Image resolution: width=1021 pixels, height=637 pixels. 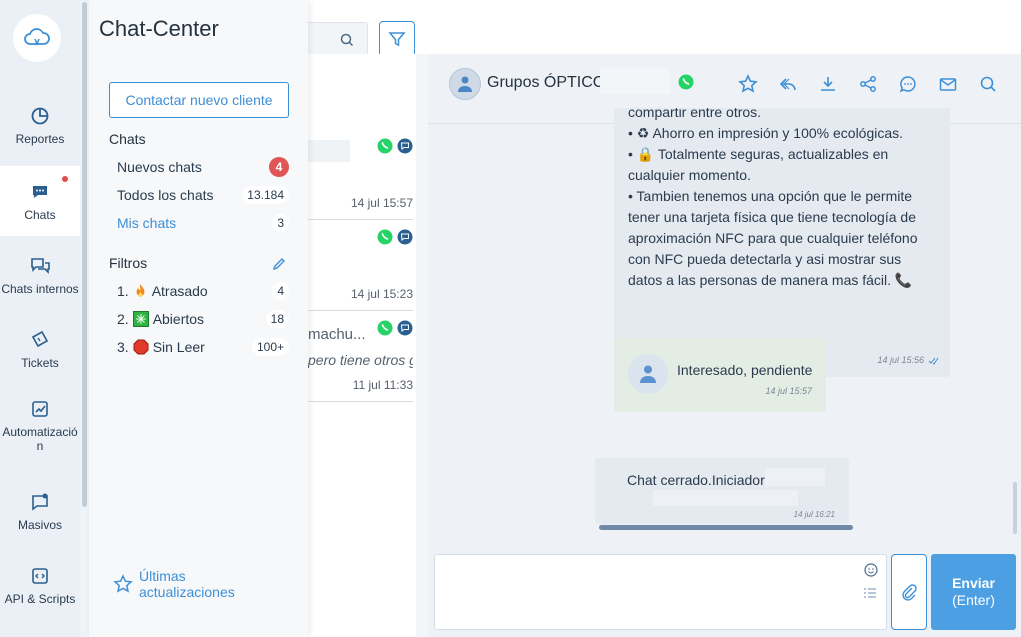 What do you see at coordinates (179, 291) in the screenshot?
I see `filter-label: Atrasado` at bounding box center [179, 291].